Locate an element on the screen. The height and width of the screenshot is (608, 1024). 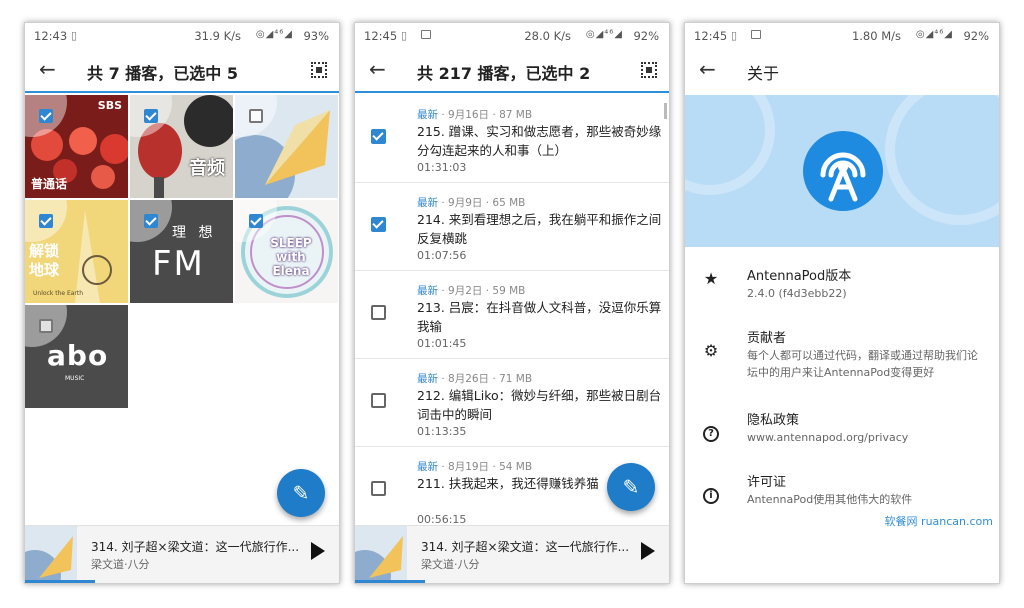
episode-duration: 01:01:45 is located at coordinates (442, 343).